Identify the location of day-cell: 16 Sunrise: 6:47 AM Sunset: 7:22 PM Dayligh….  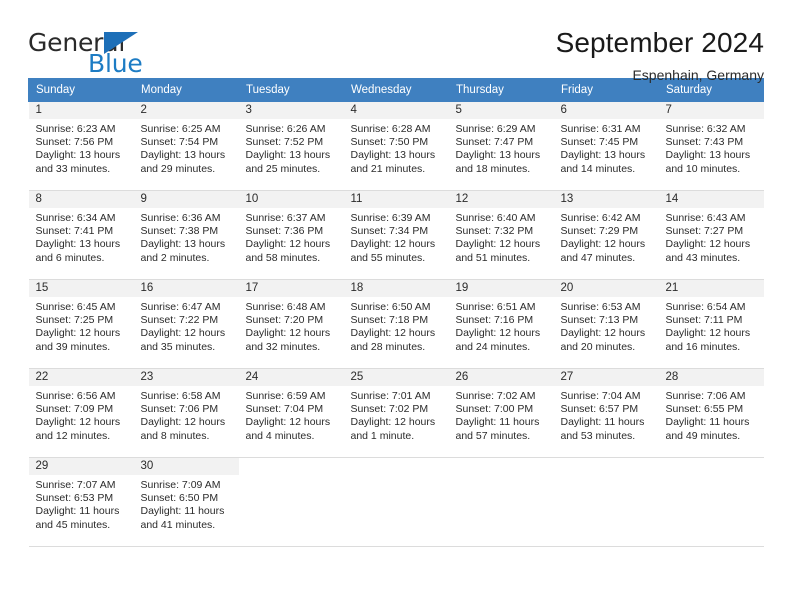
(186, 324).